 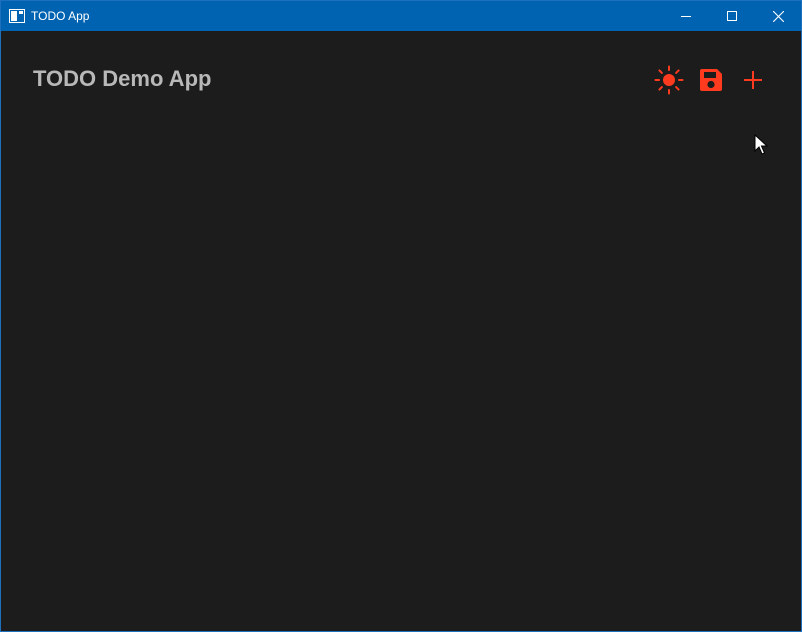 I want to click on mouse-cursor-icon, so click(x=761, y=144).